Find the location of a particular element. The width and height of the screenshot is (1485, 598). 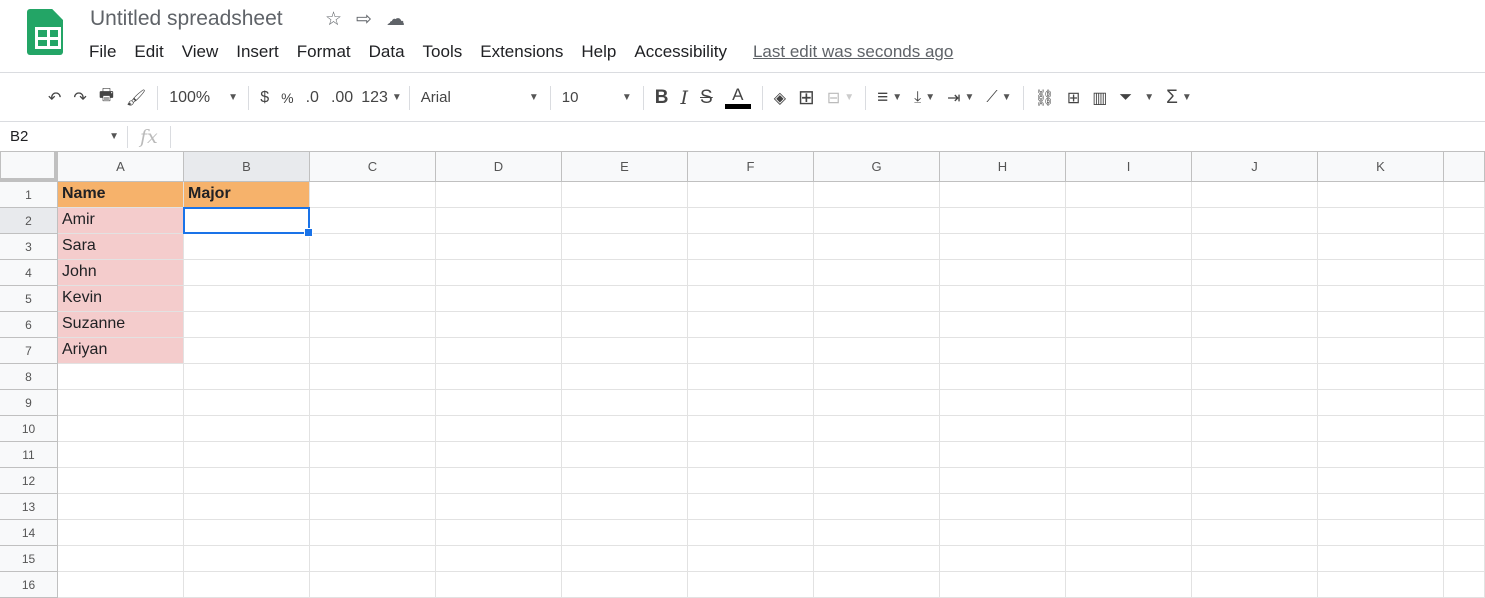

row-header-13: 13 is located at coordinates (29, 507).